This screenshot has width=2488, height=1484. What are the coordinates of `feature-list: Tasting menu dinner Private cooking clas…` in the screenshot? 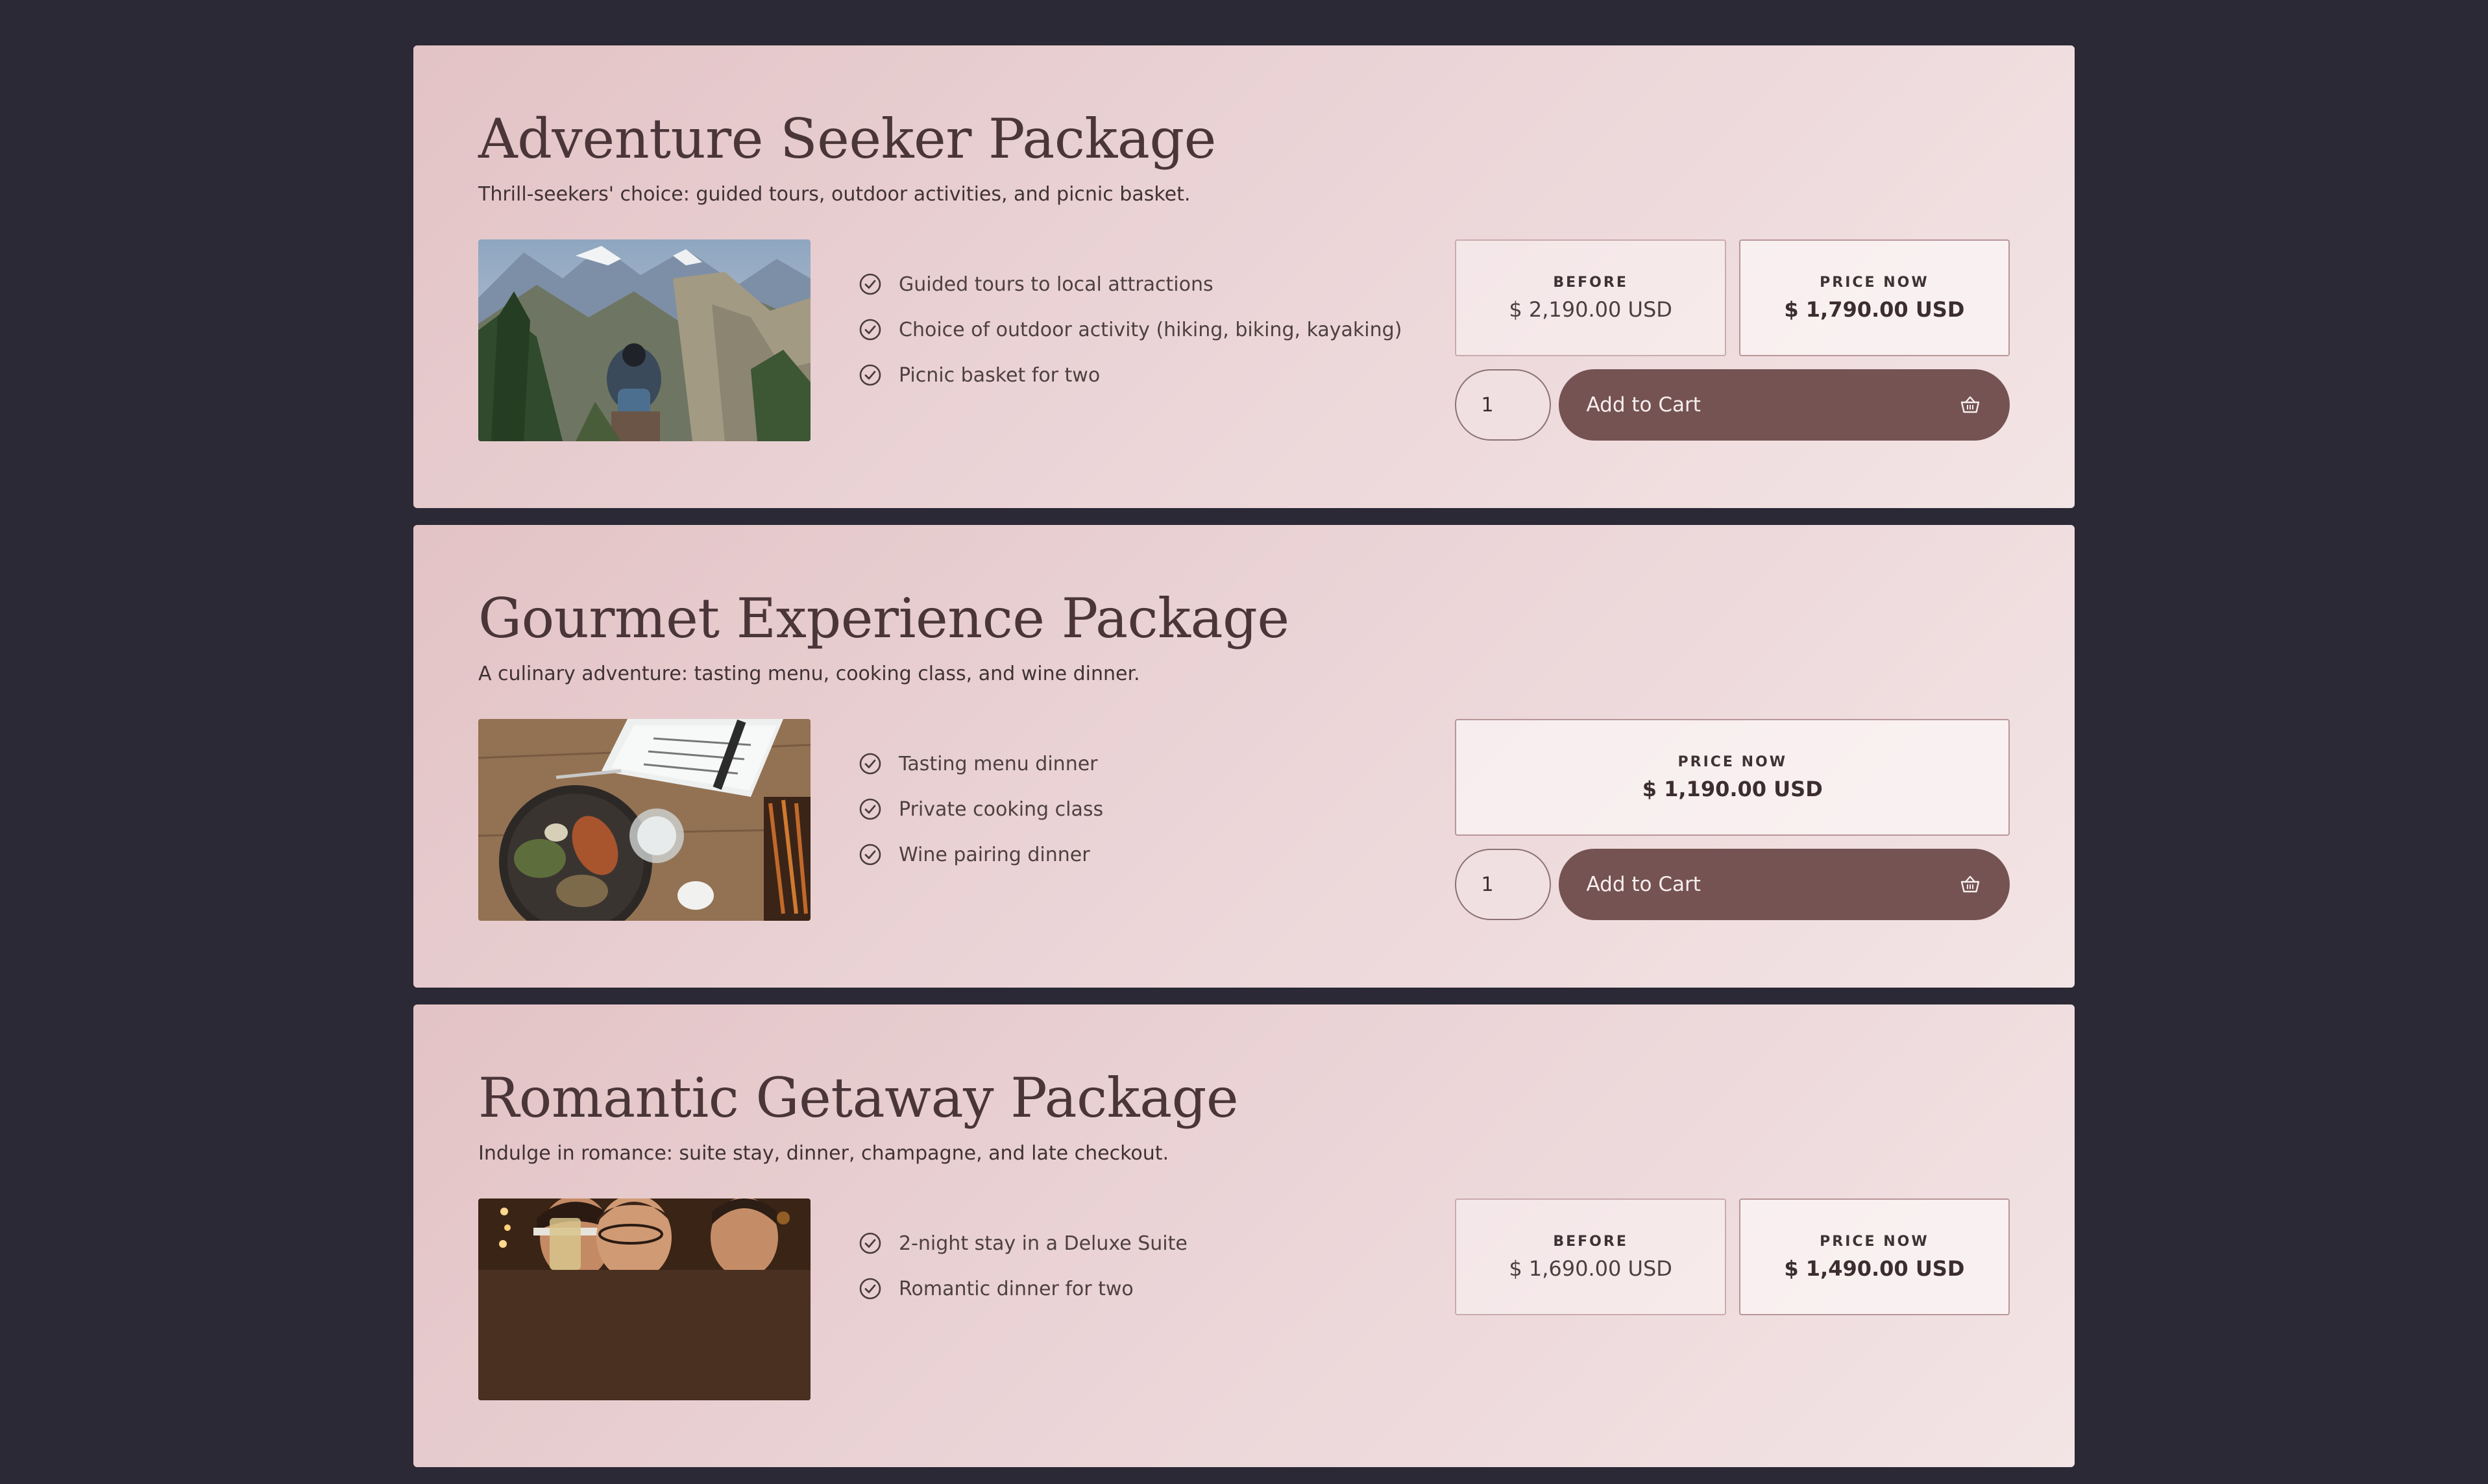 It's located at (1157, 809).